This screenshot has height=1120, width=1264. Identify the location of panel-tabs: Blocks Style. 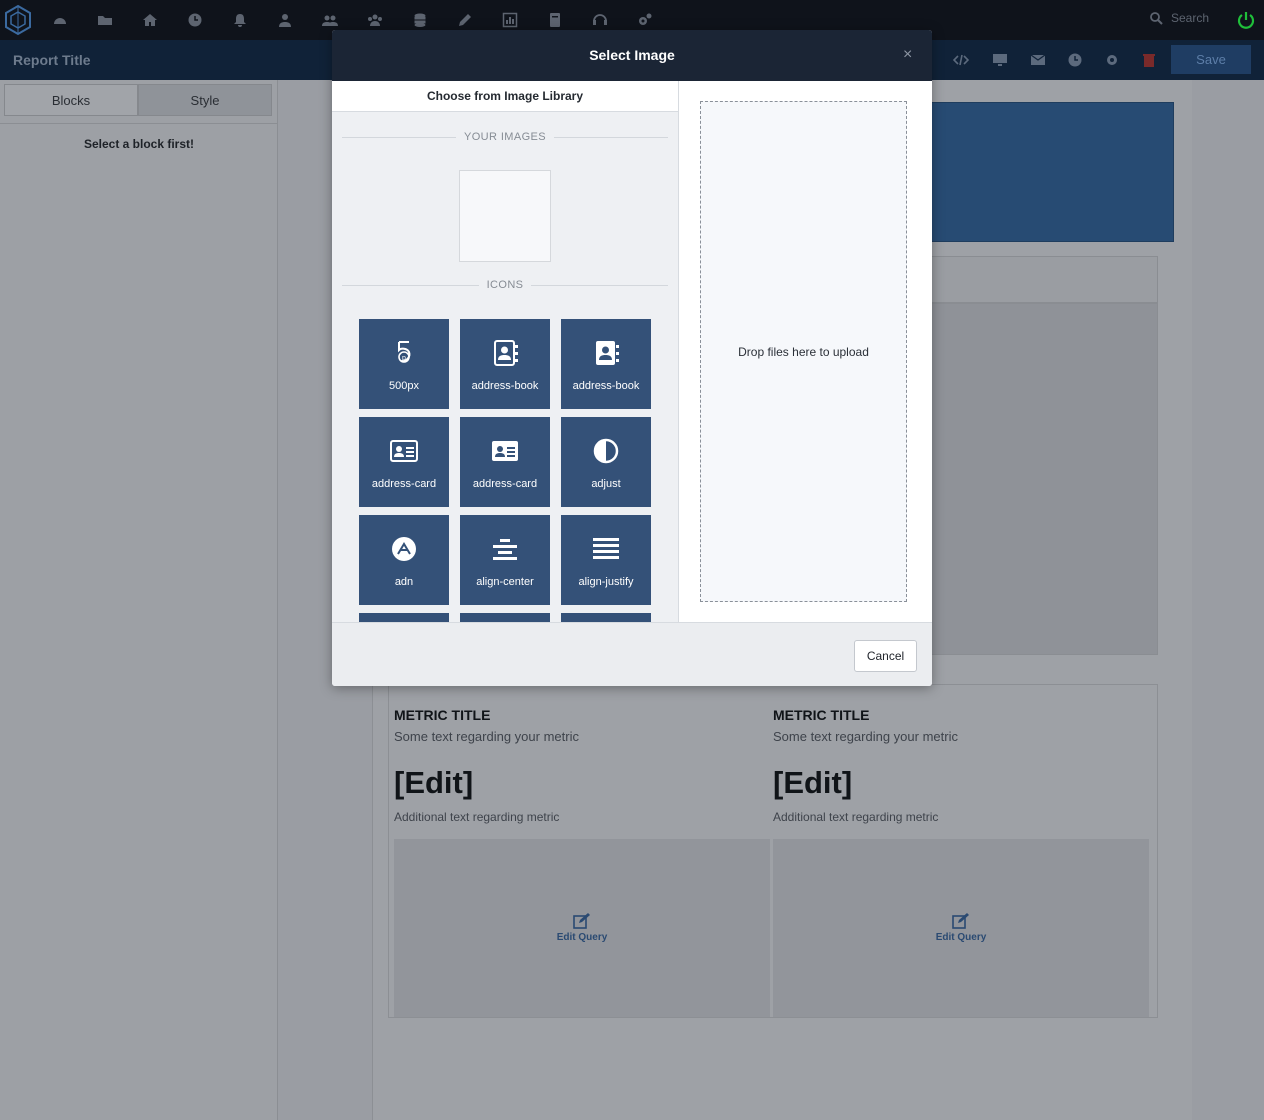
(138, 100).